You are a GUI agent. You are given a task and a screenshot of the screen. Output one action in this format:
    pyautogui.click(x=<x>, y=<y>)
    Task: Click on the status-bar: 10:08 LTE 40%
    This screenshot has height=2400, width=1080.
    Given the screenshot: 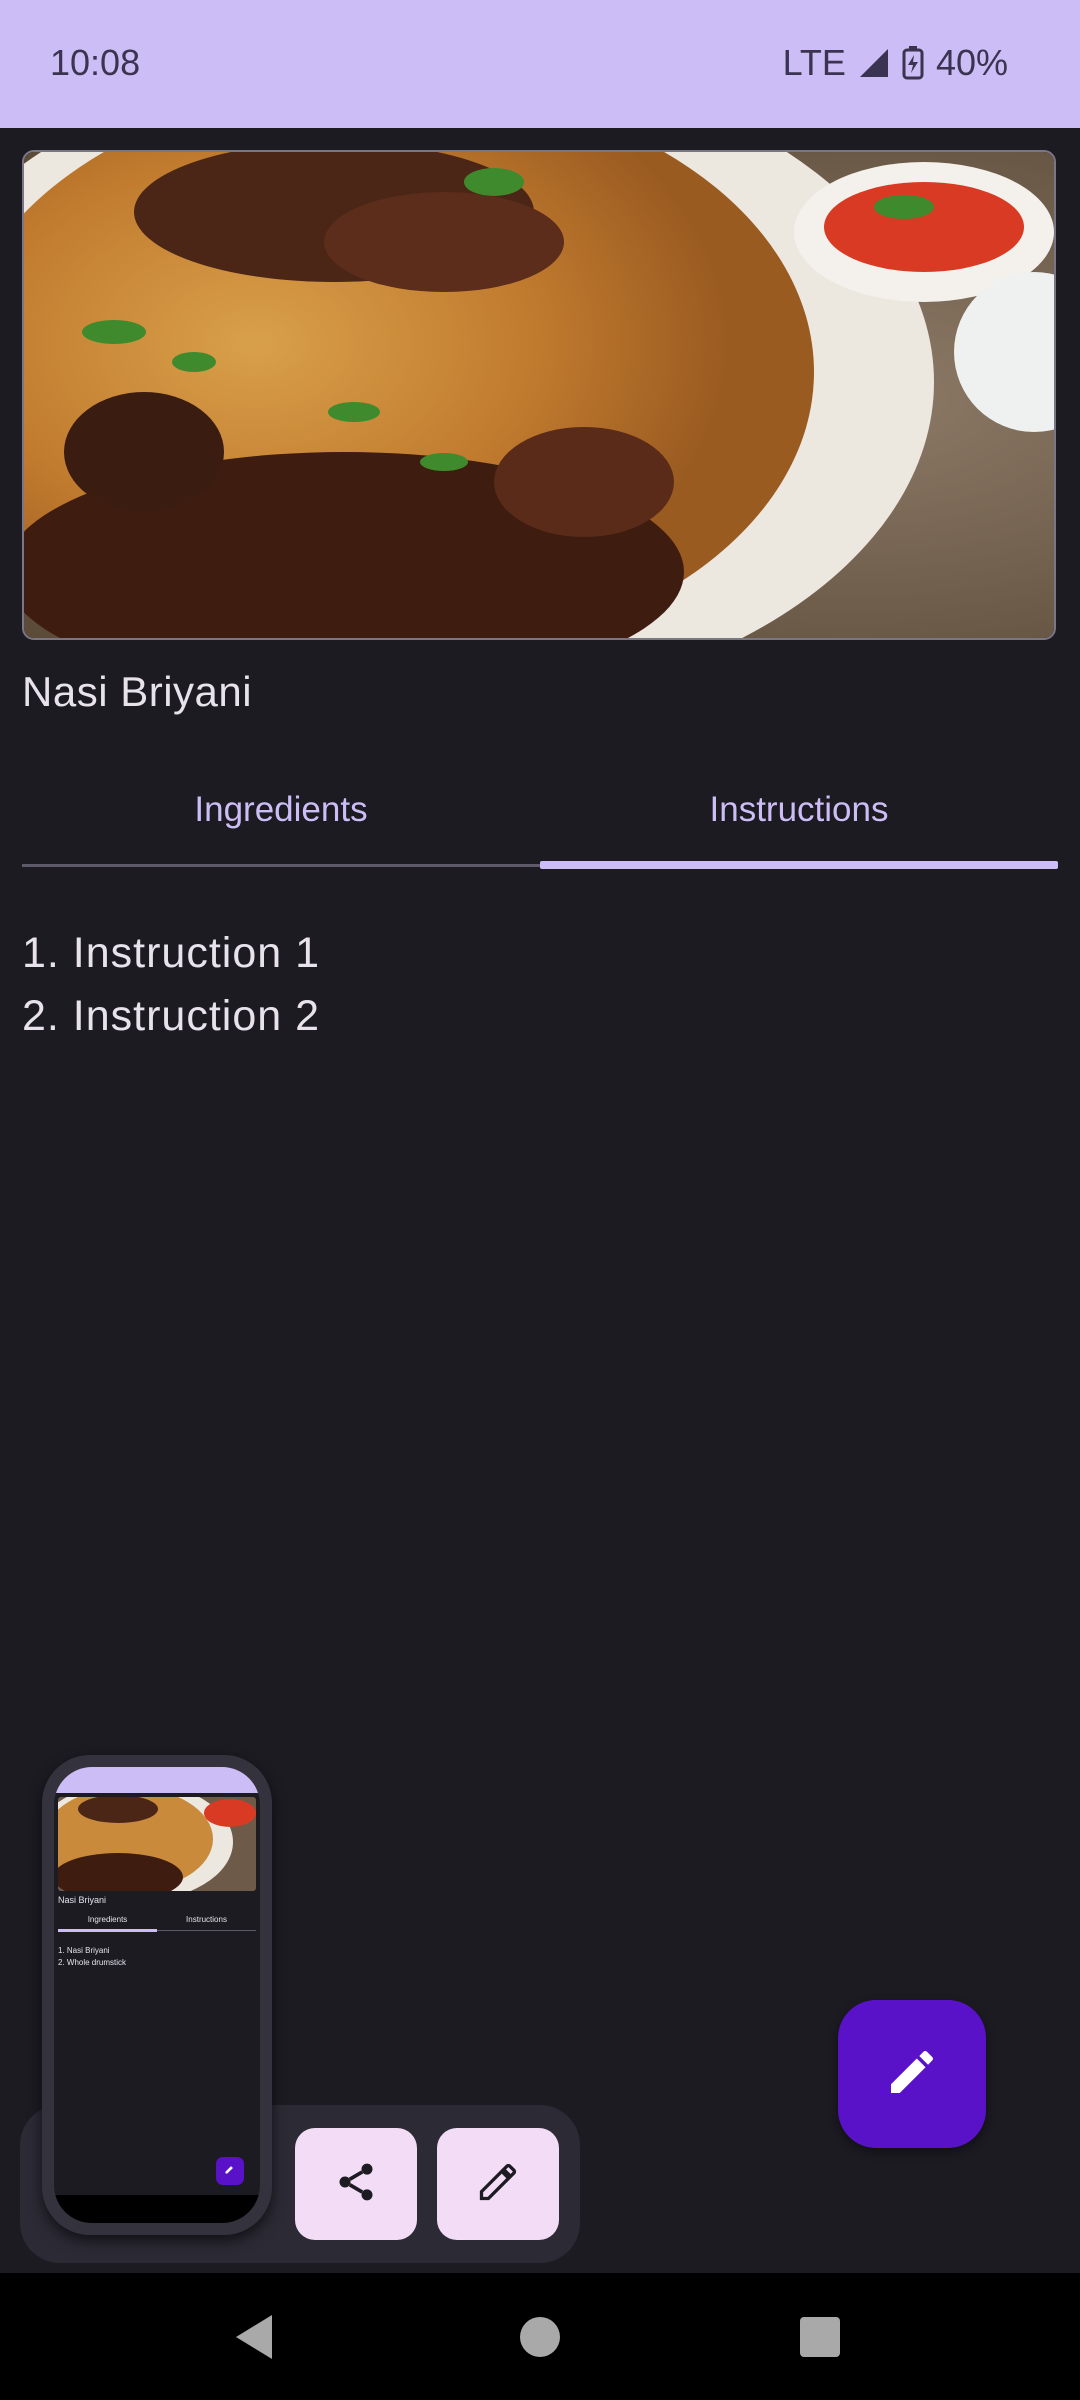 What is the action you would take?
    pyautogui.click(x=540, y=64)
    